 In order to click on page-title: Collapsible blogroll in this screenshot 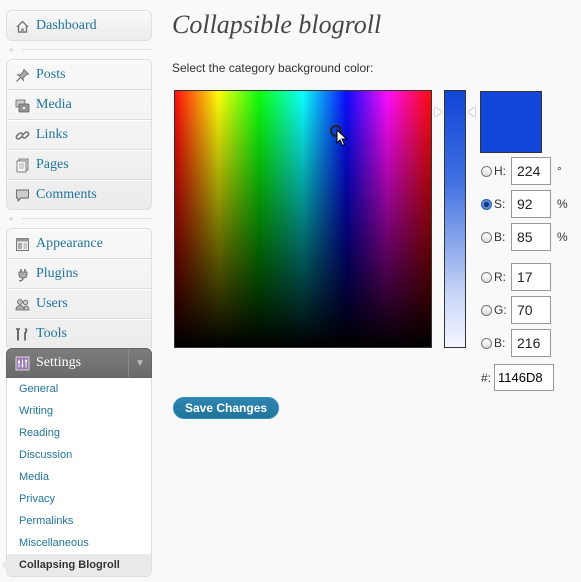, I will do `click(277, 24)`.